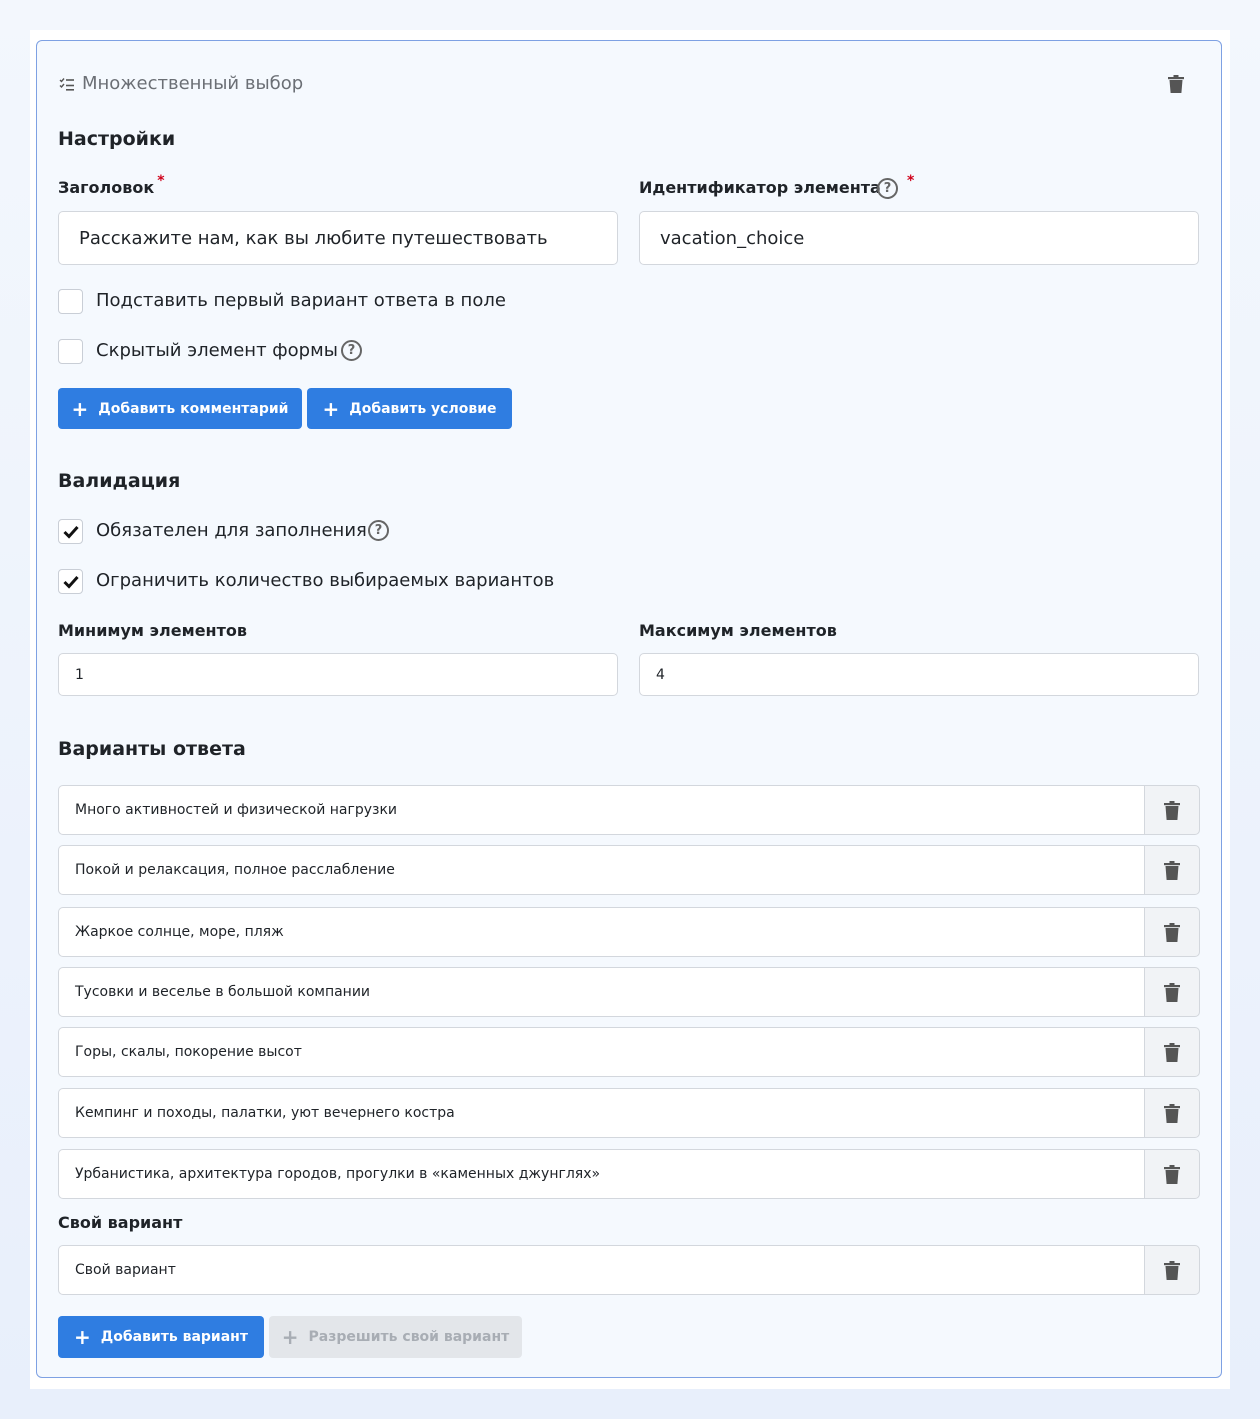 The height and width of the screenshot is (1419, 1260). What do you see at coordinates (601, 810) in the screenshot?
I see `option-input: Много активностей и физической нагрузки` at bounding box center [601, 810].